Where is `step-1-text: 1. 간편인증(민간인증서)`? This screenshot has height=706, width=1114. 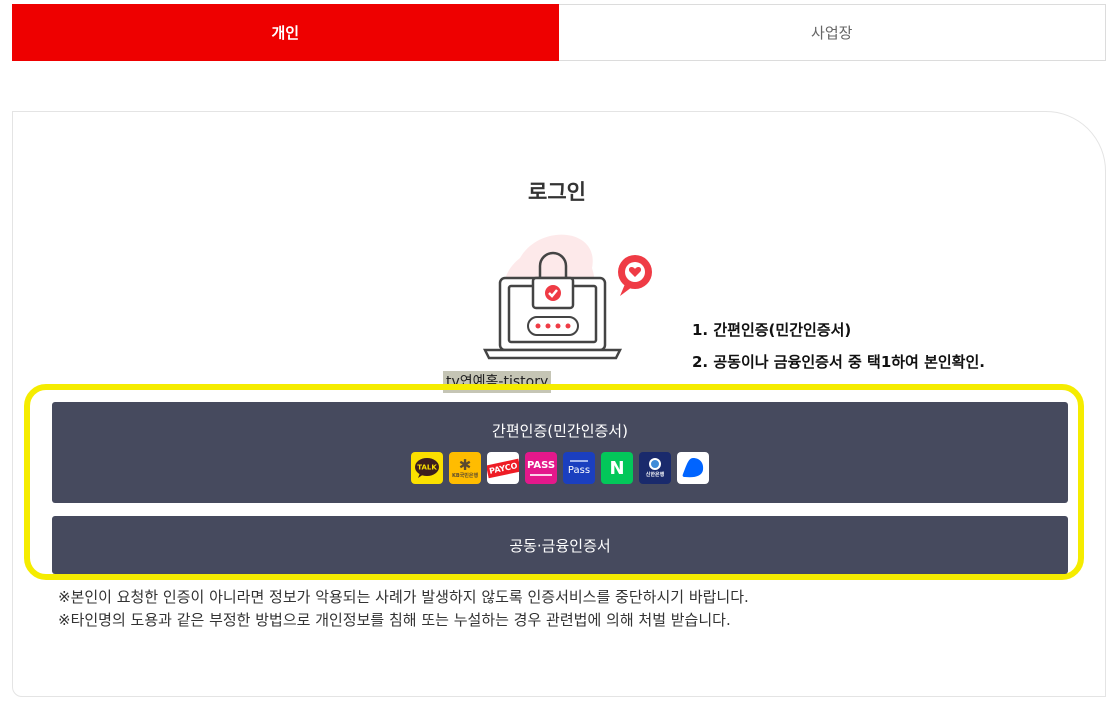 step-1-text: 1. 간편인증(민간인증서) is located at coordinates (772, 330).